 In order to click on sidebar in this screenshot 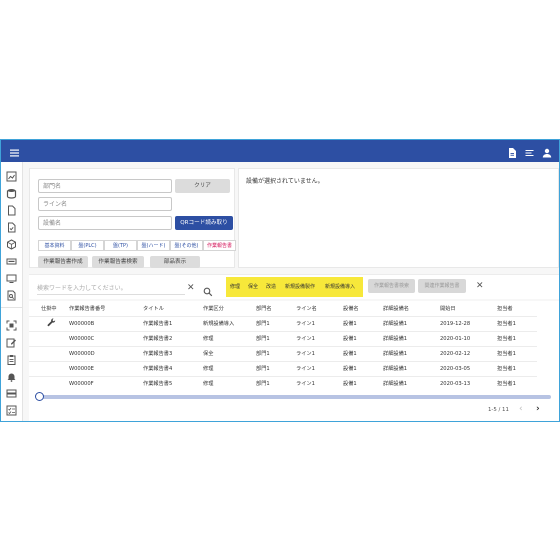, I will do `click(12, 291)`.